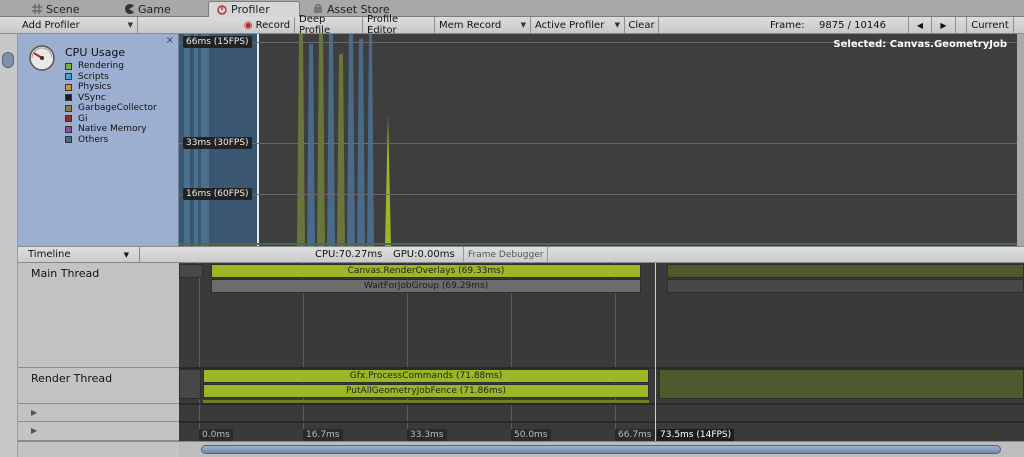 The image size is (1024, 457). I want to click on legend-label: Scripts, so click(93, 76).